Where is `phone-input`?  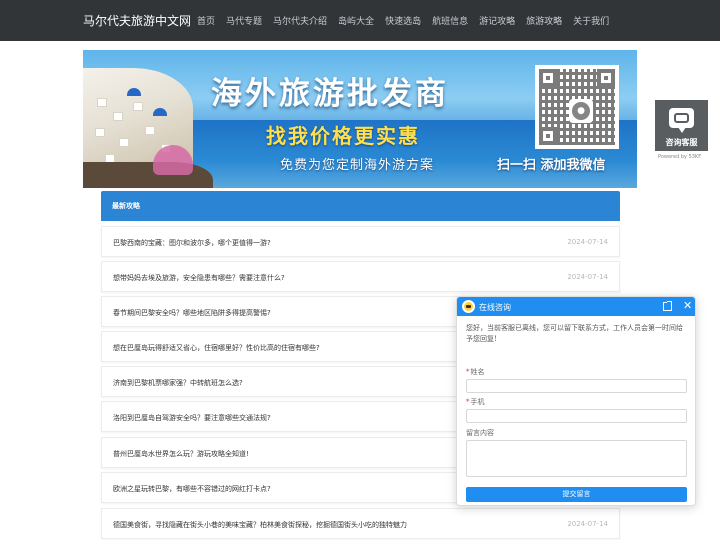
phone-input is located at coordinates (576, 416).